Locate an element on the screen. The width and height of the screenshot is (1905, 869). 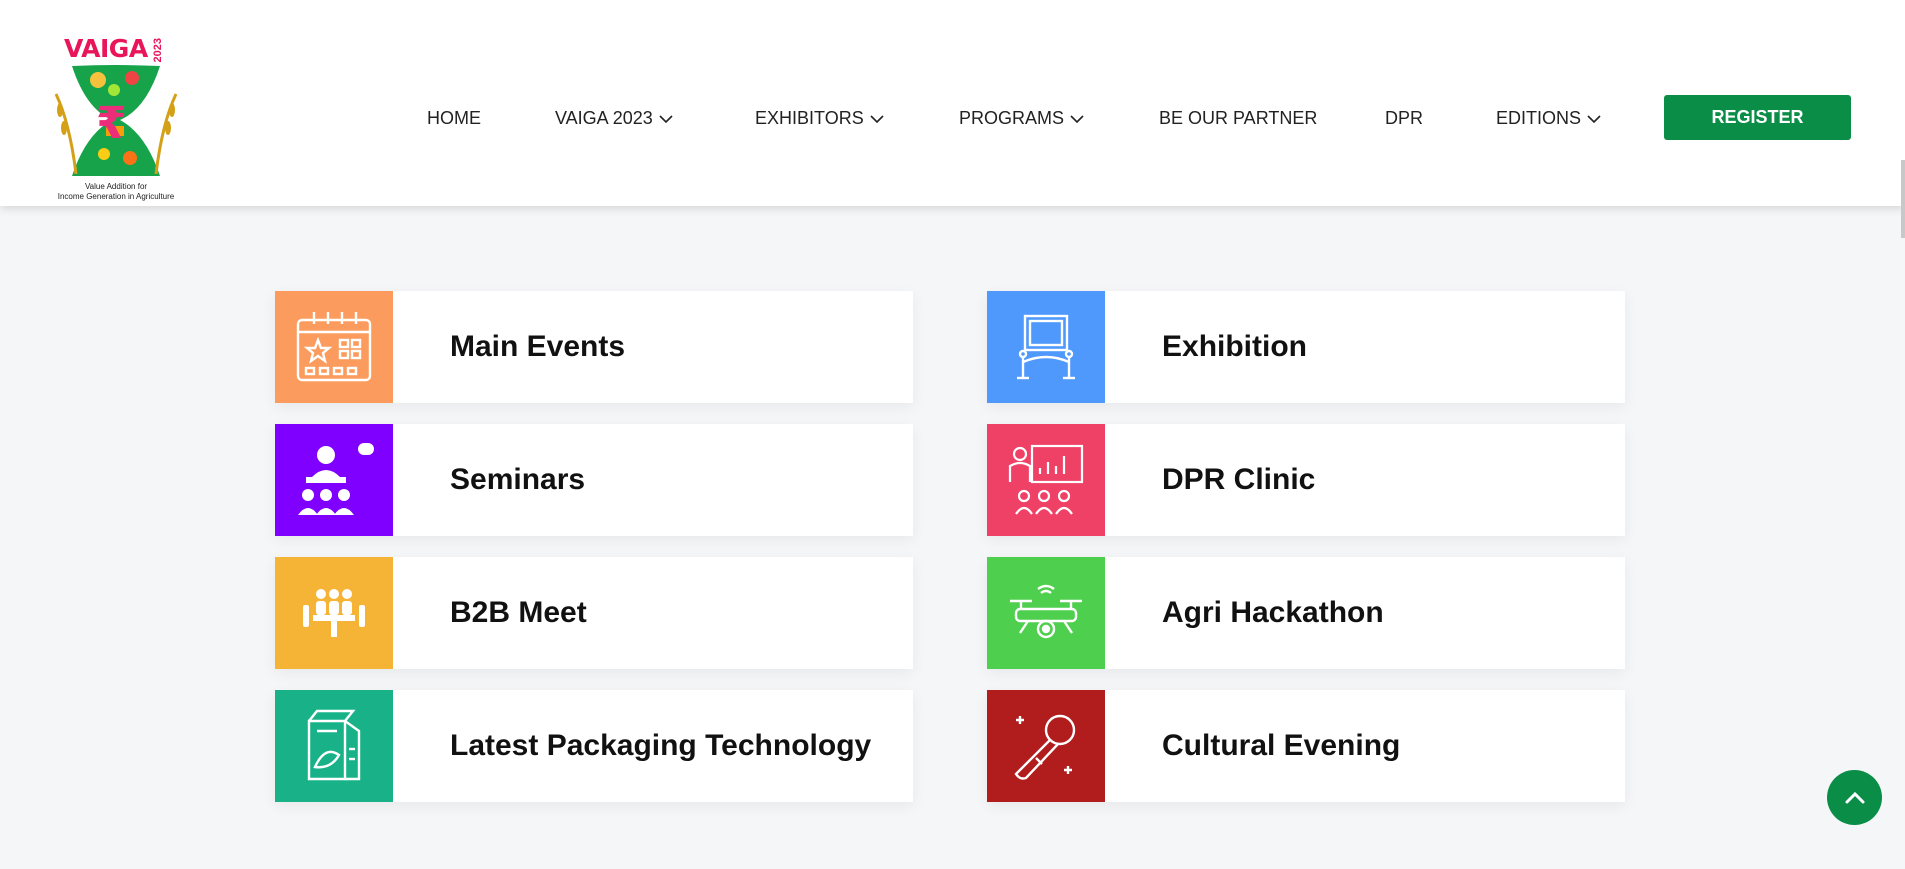
back-to-top-button is located at coordinates (1854, 797).